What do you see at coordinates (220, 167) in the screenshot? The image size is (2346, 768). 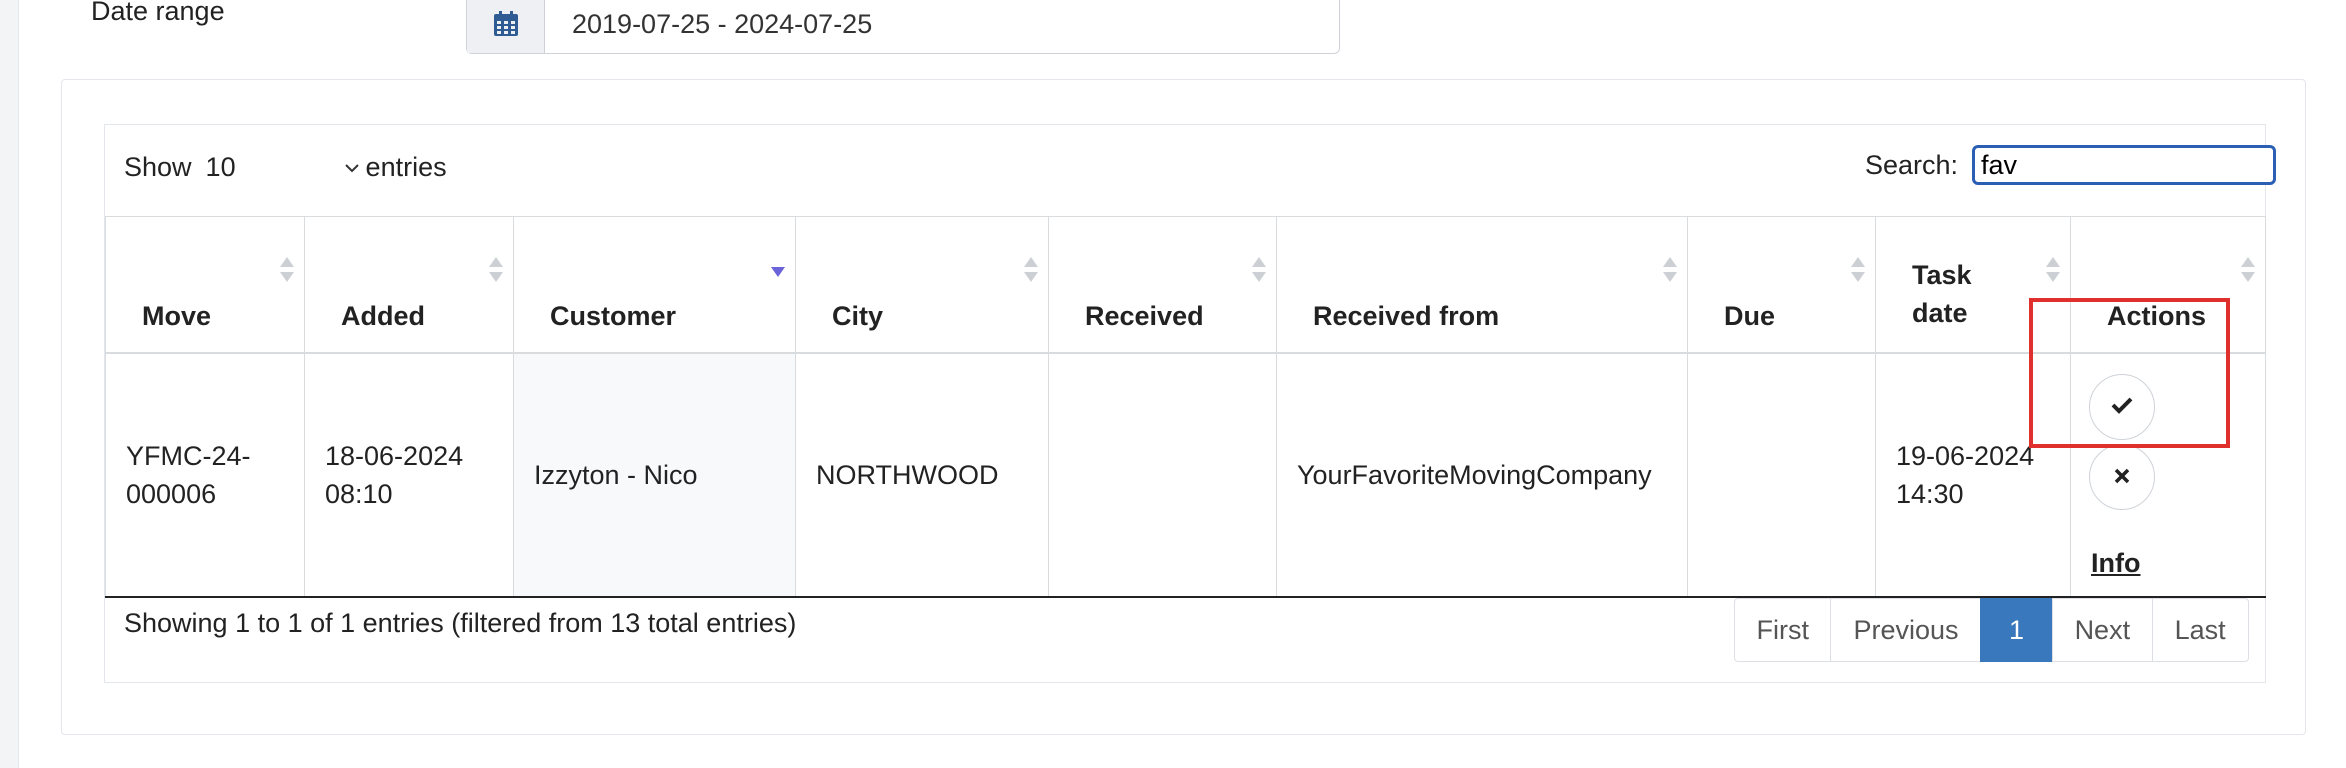 I see `entries-select-value: 10` at bounding box center [220, 167].